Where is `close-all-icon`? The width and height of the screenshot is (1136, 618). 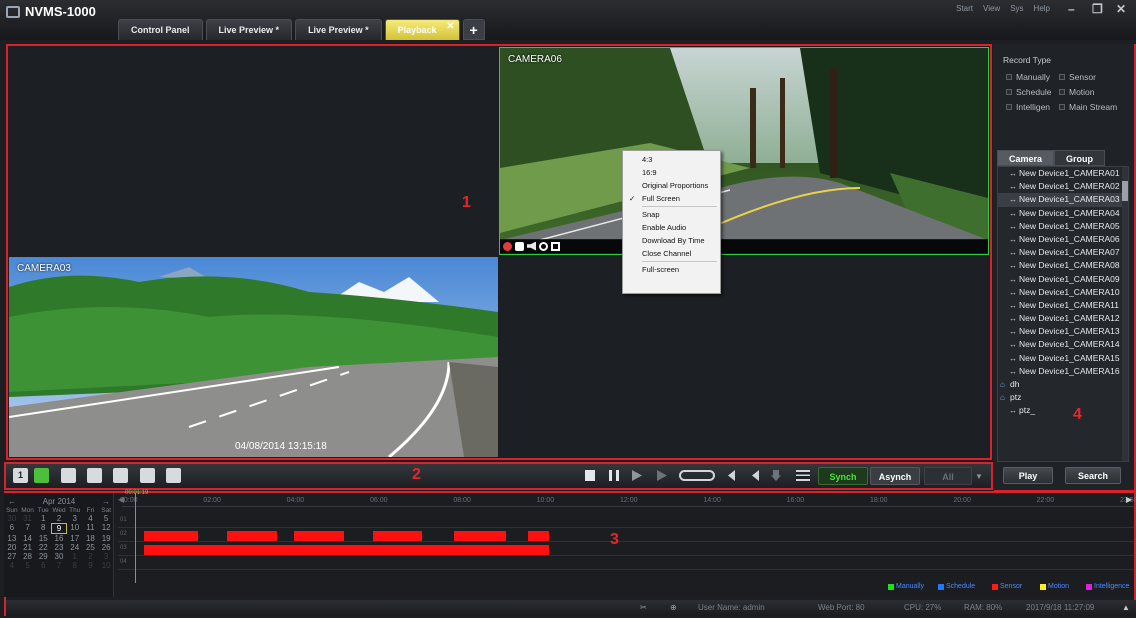
close-all-icon is located at coordinates (147, 475).